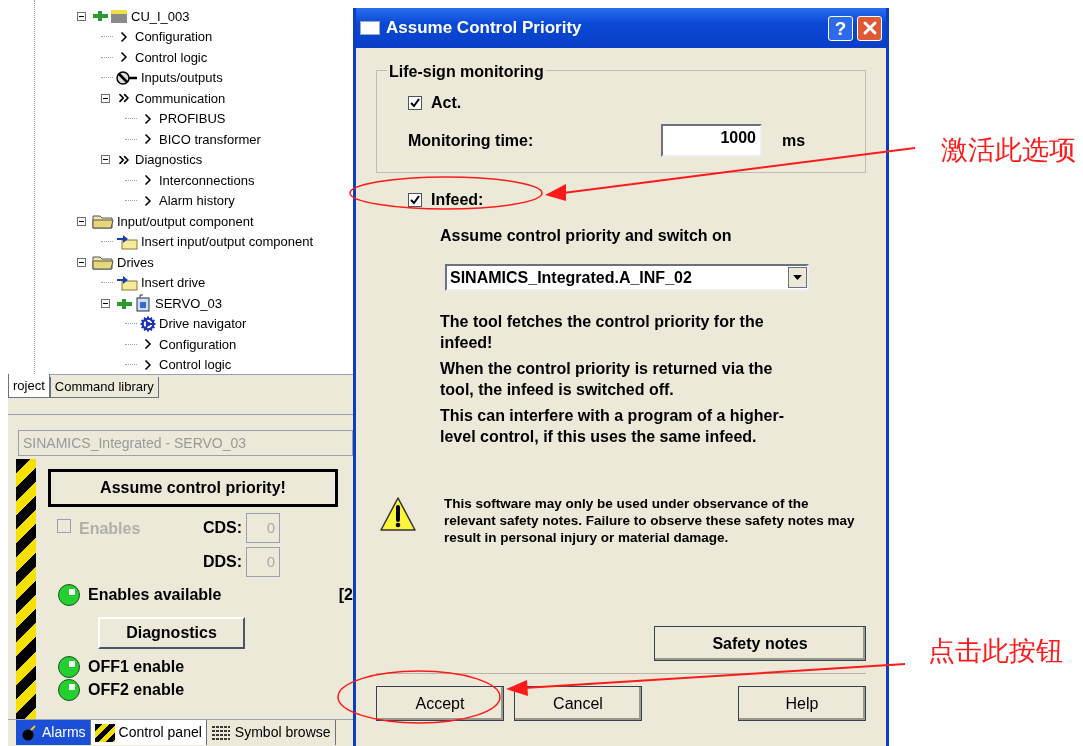 This screenshot has height=746, width=1083. What do you see at coordinates (180, 98) in the screenshot?
I see `tree-item: Communication` at bounding box center [180, 98].